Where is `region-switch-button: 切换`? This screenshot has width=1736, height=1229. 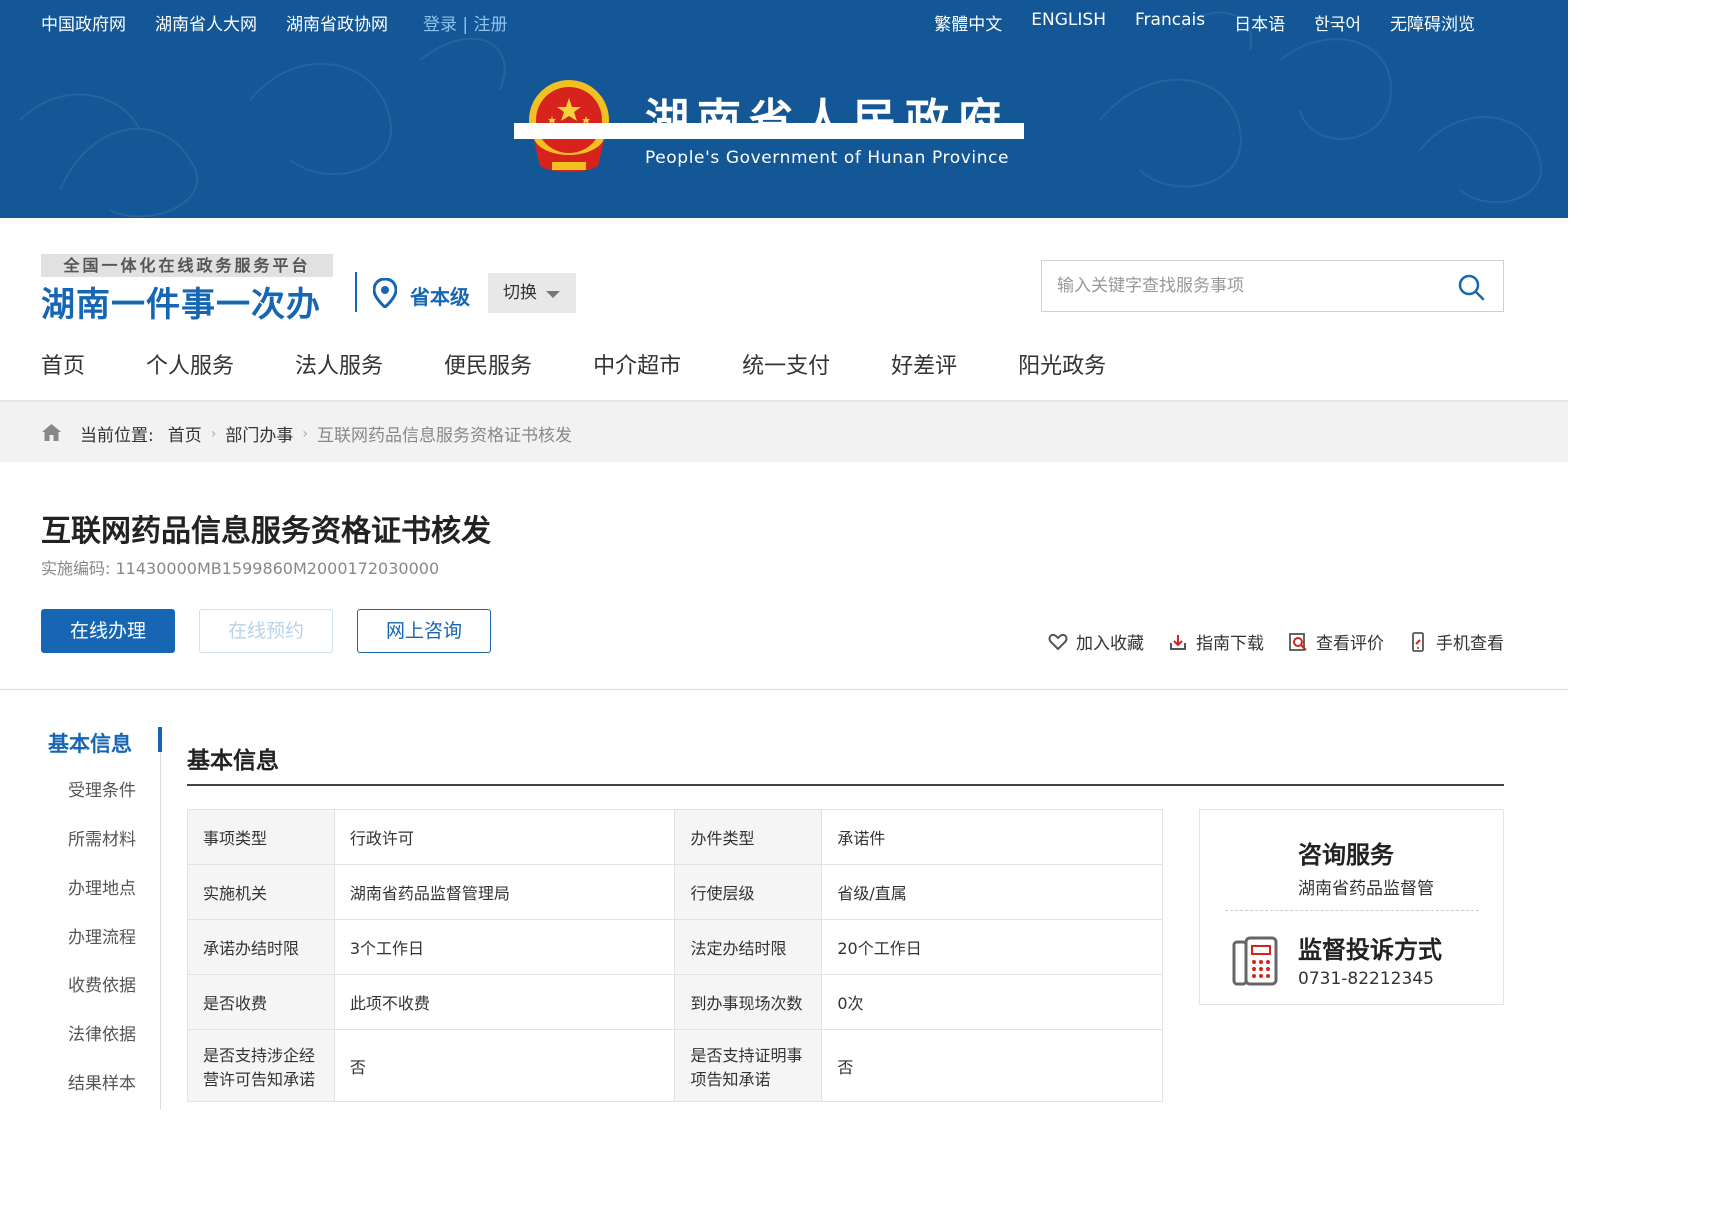
region-switch-button: 切换 is located at coordinates (532, 293).